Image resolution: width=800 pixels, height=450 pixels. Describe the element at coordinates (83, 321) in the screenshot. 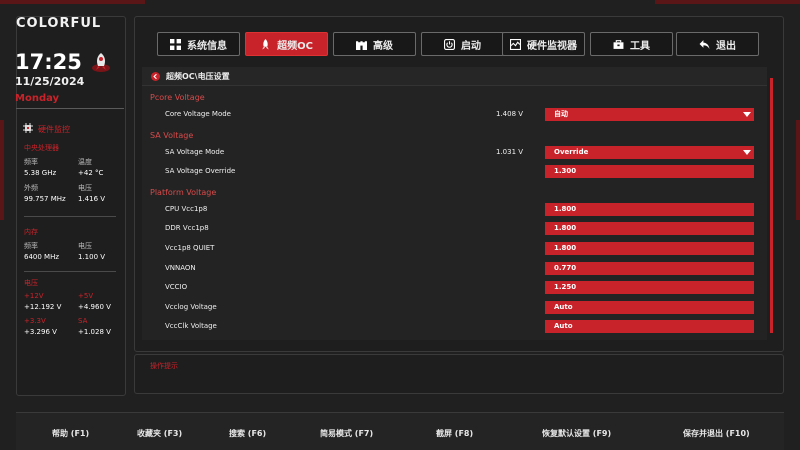

I see `sa-label: SA` at that location.